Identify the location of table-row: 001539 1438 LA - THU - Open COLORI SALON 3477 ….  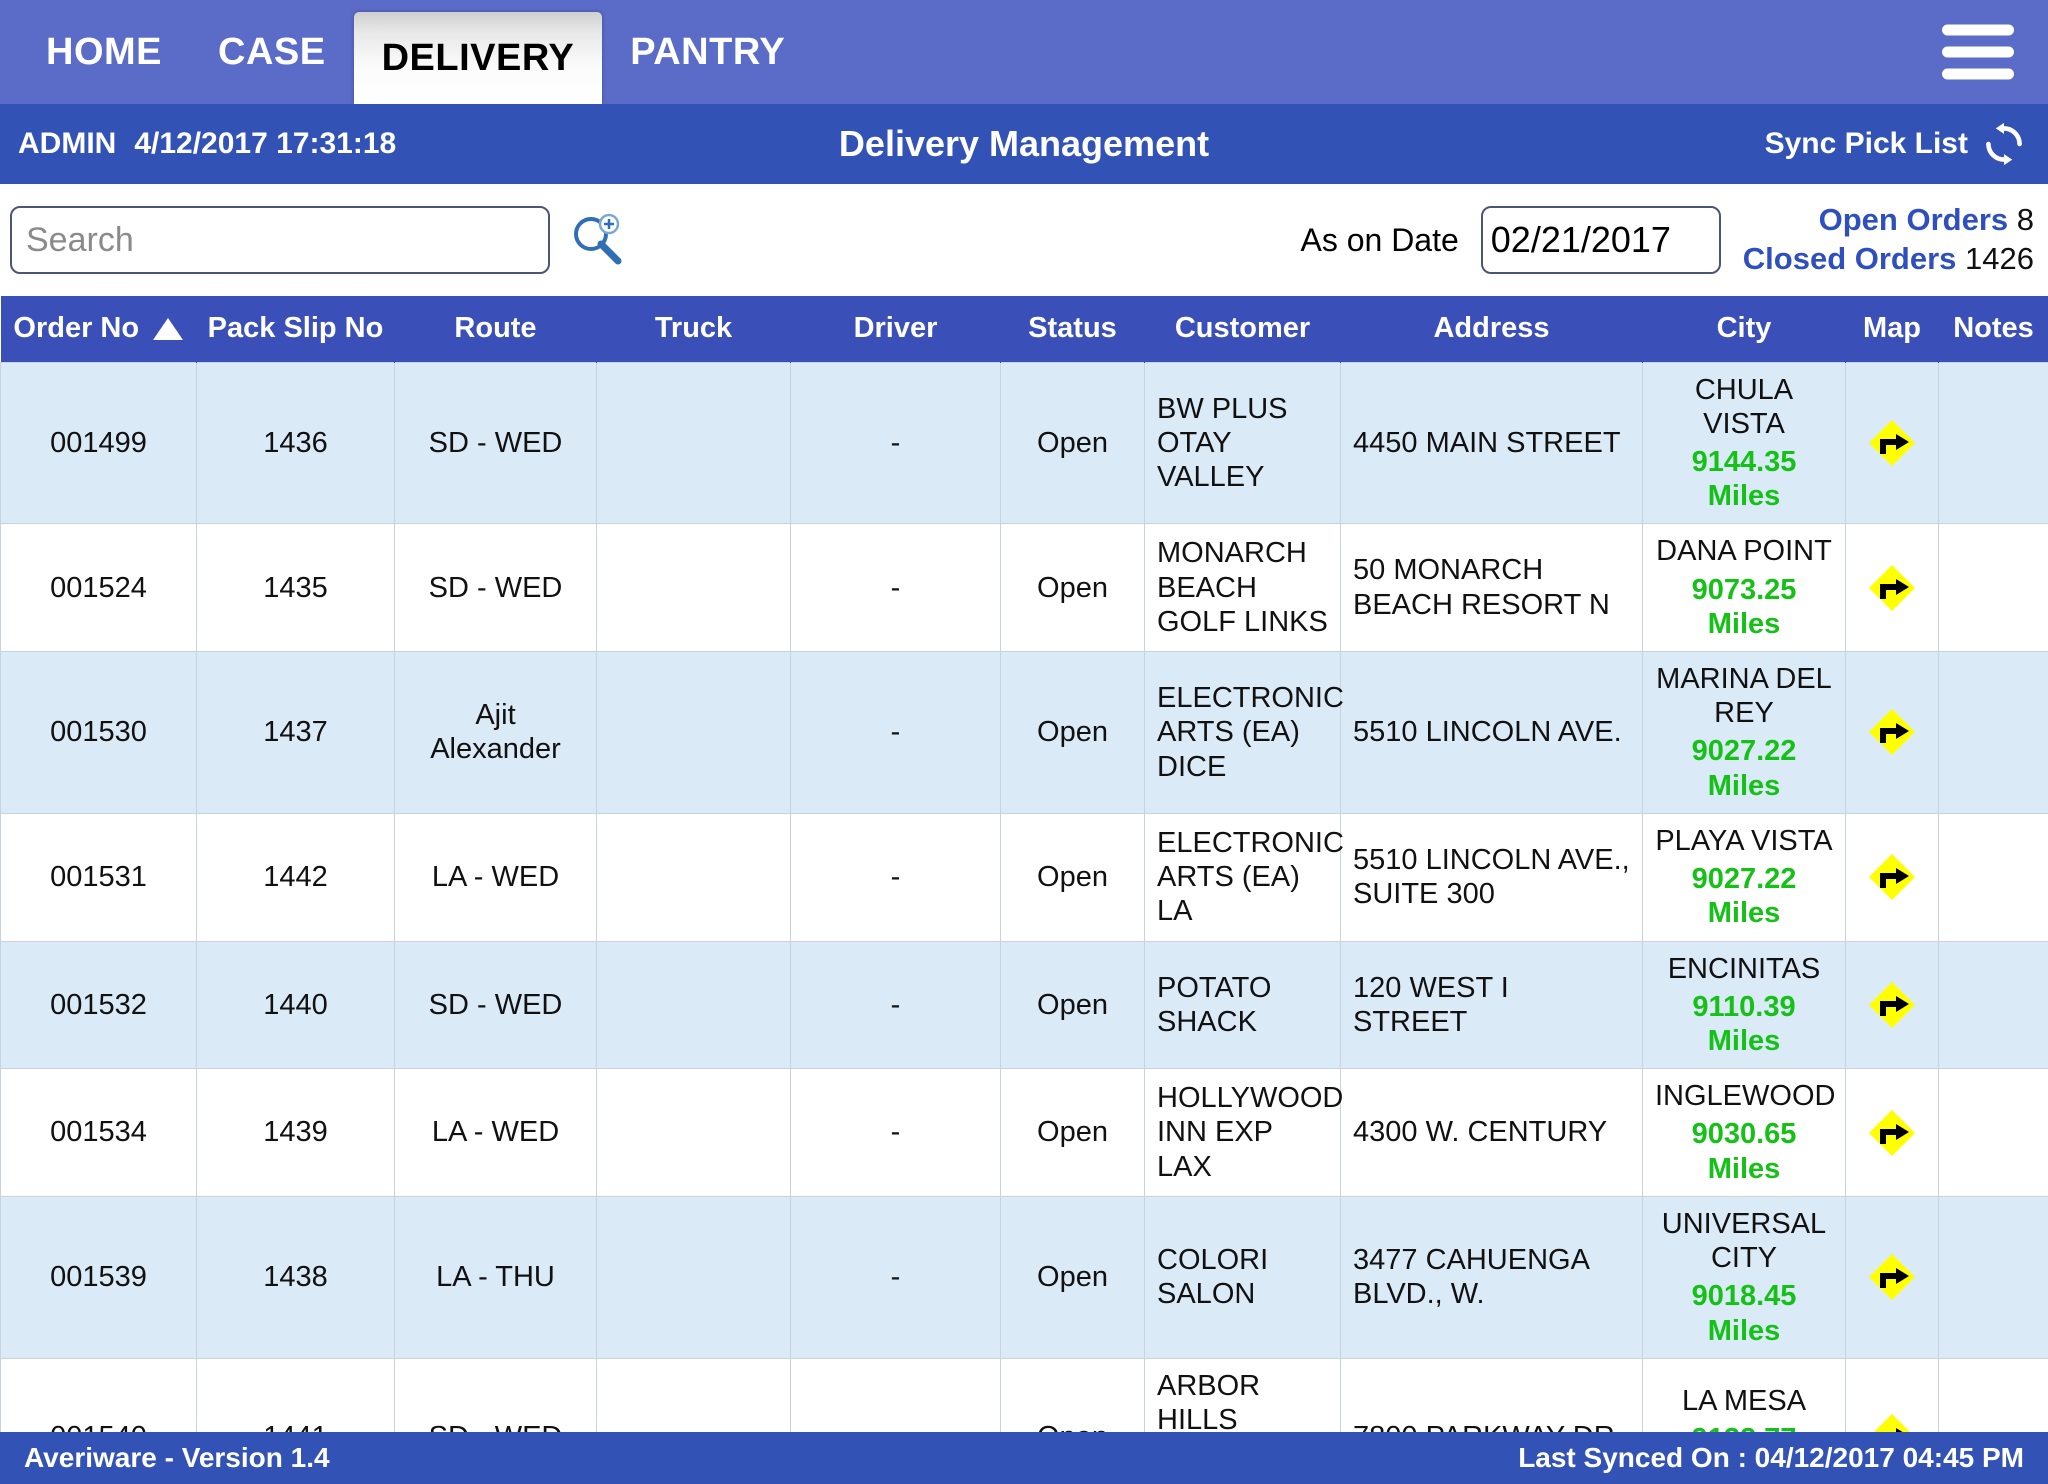
(1024, 1277).